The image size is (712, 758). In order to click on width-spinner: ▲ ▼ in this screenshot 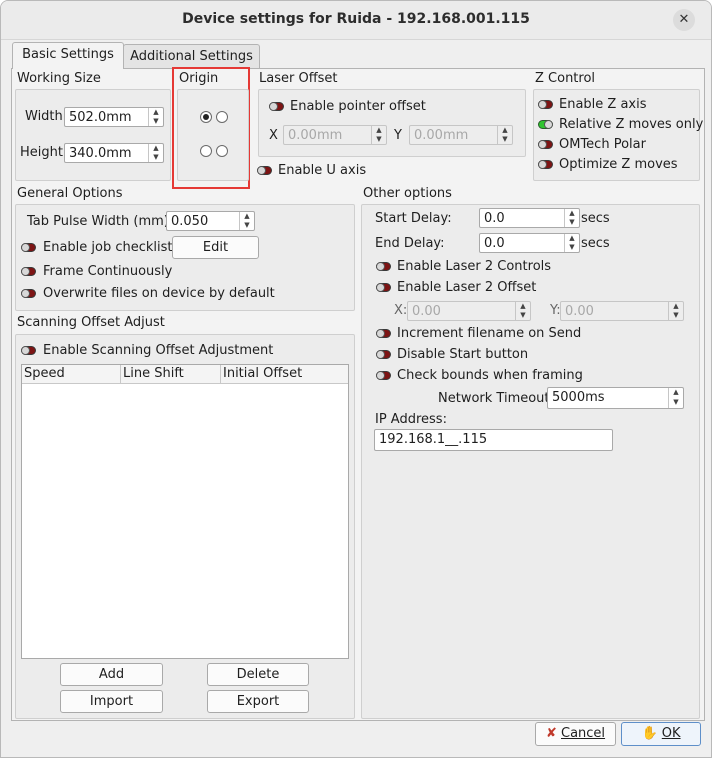, I will do `click(155, 117)`.